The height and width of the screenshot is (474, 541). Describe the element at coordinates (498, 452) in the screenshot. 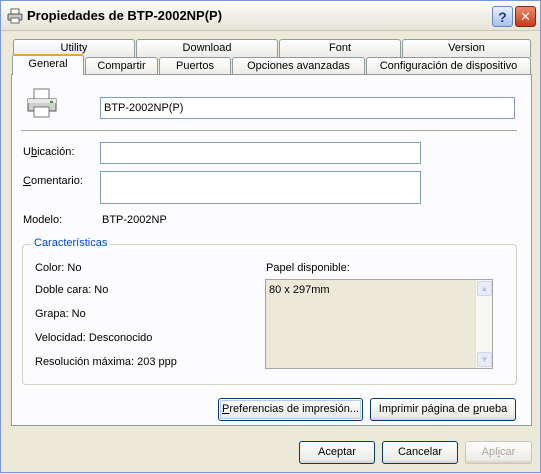

I see `apply-button: Aplicar` at that location.